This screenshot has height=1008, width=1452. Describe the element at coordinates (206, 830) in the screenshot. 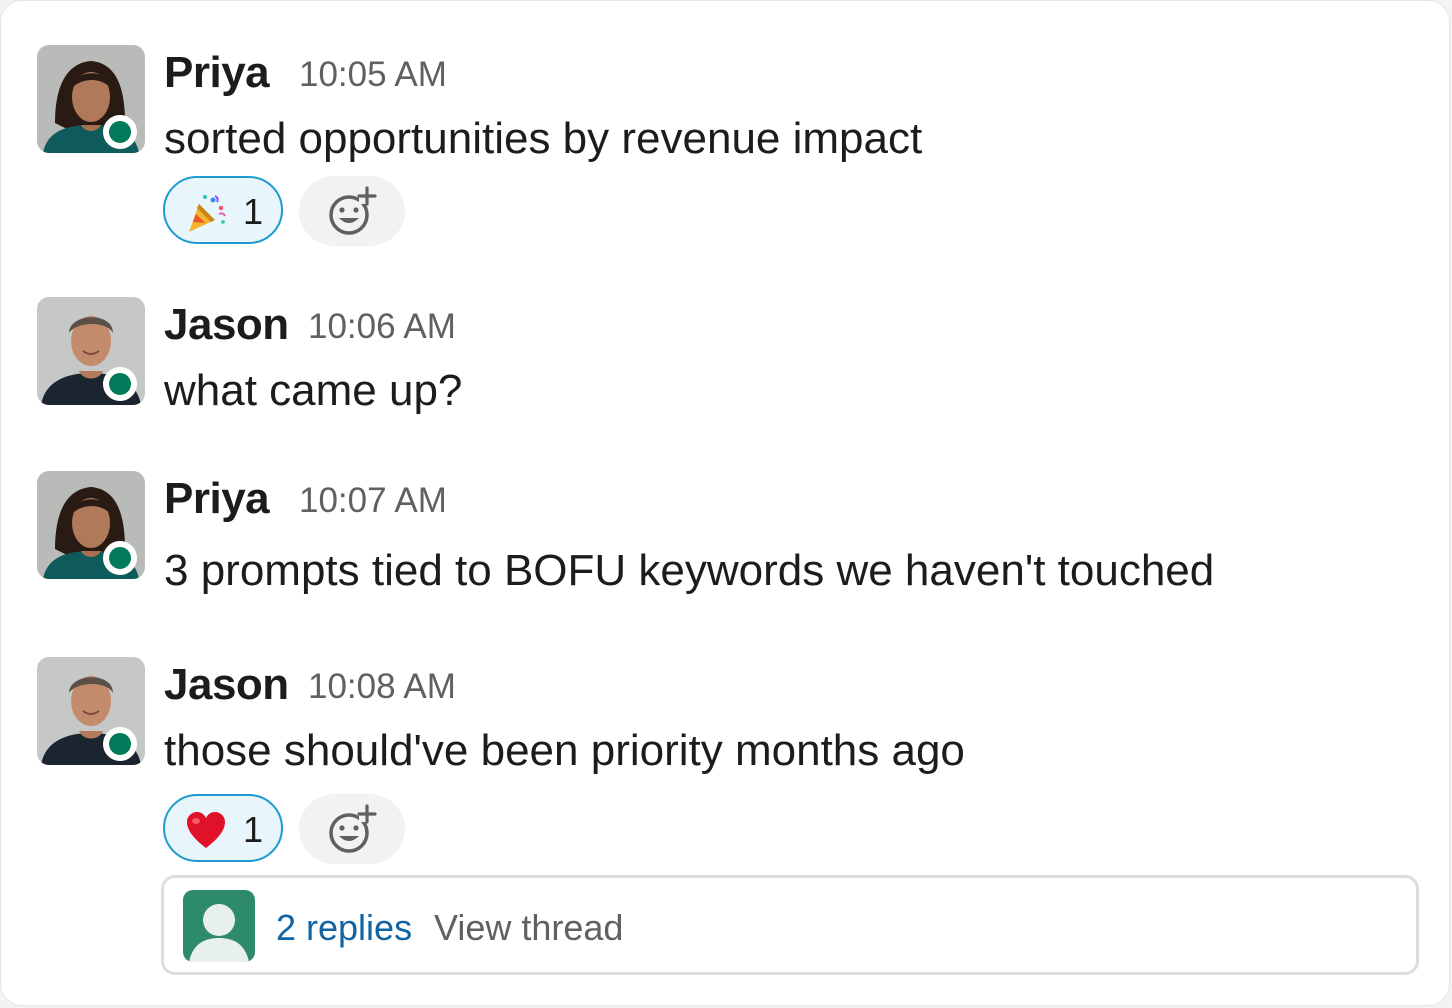

I see `red-heart-icon` at that location.